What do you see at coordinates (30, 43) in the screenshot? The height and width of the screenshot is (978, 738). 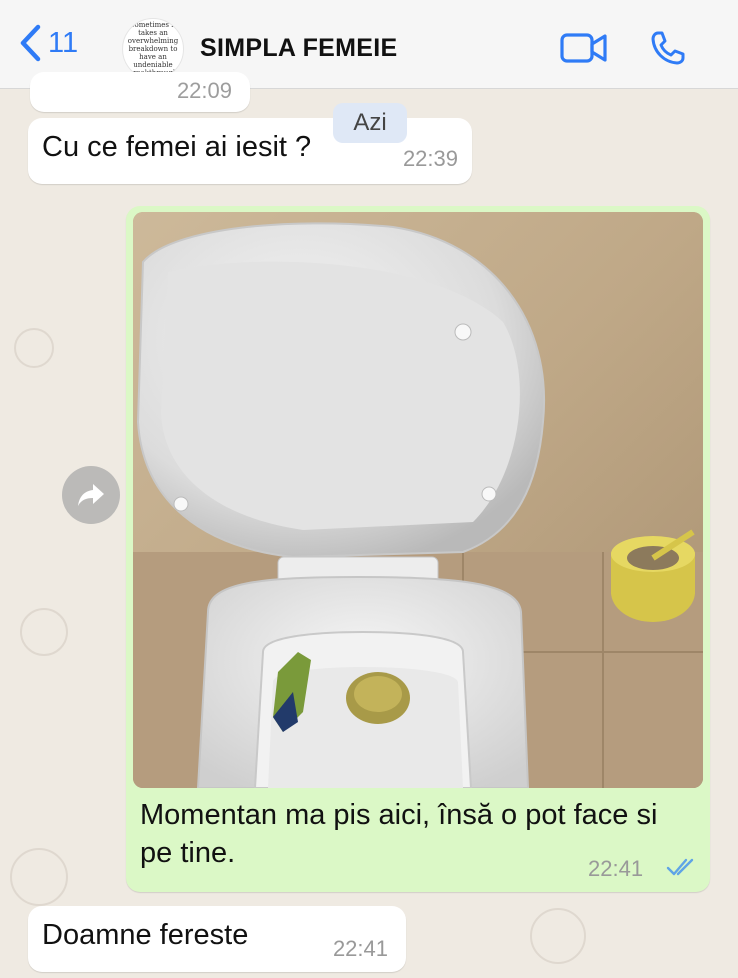 I see `chevron-left-icon` at bounding box center [30, 43].